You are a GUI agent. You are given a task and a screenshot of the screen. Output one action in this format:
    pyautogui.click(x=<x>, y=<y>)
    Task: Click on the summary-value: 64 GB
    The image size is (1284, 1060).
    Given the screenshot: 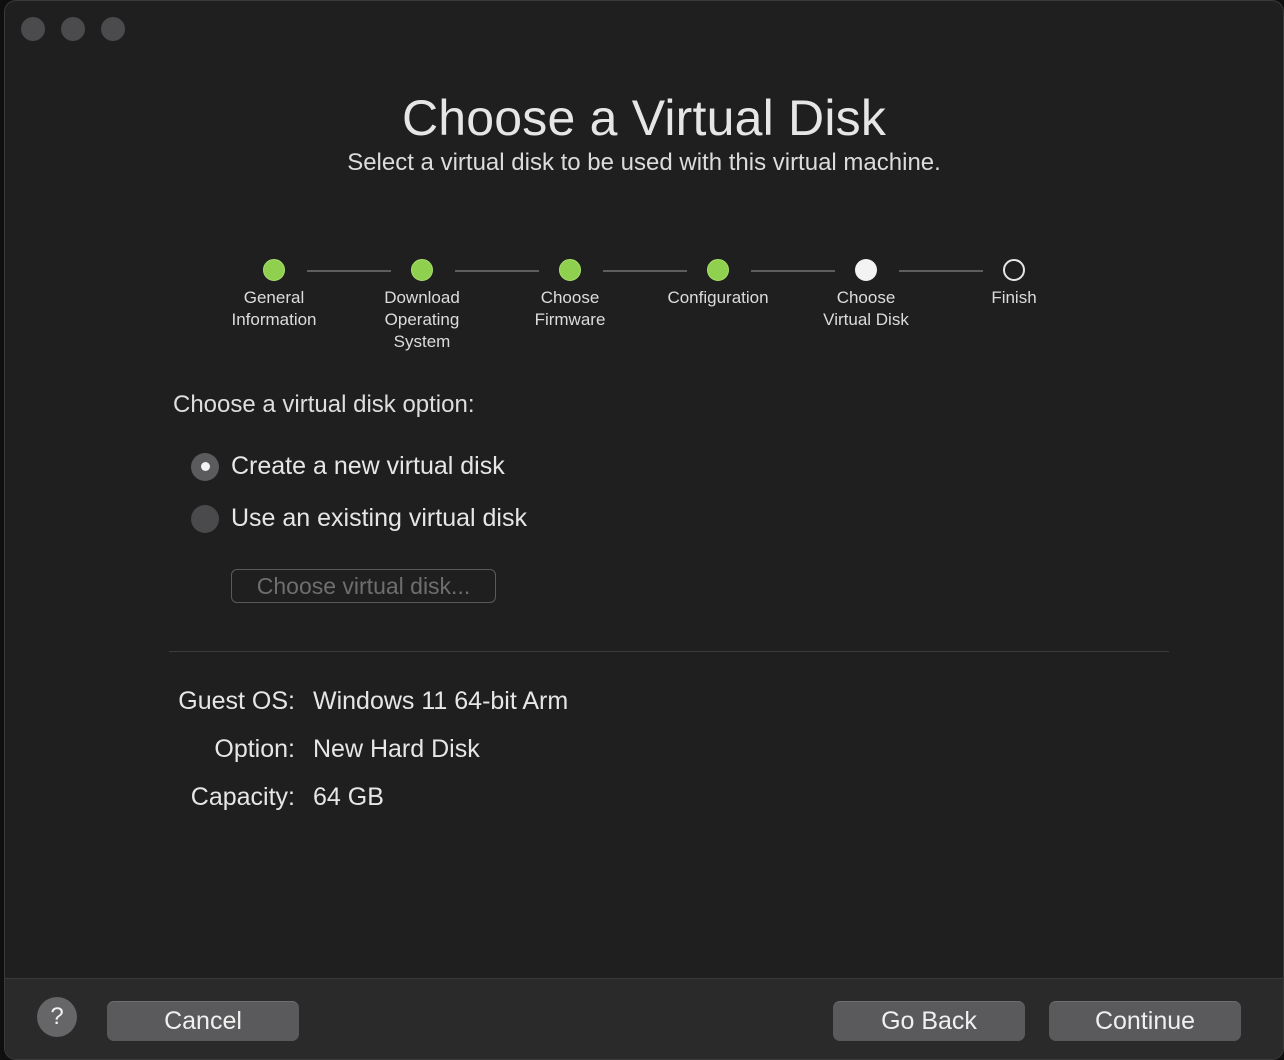 What is the action you would take?
    pyautogui.click(x=348, y=797)
    